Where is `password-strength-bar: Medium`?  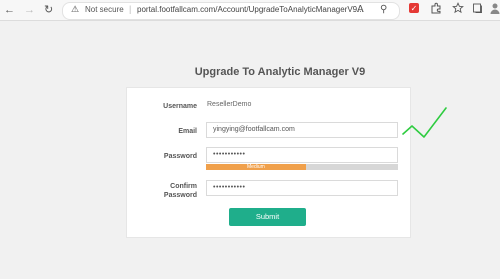 password-strength-bar: Medium is located at coordinates (302, 167).